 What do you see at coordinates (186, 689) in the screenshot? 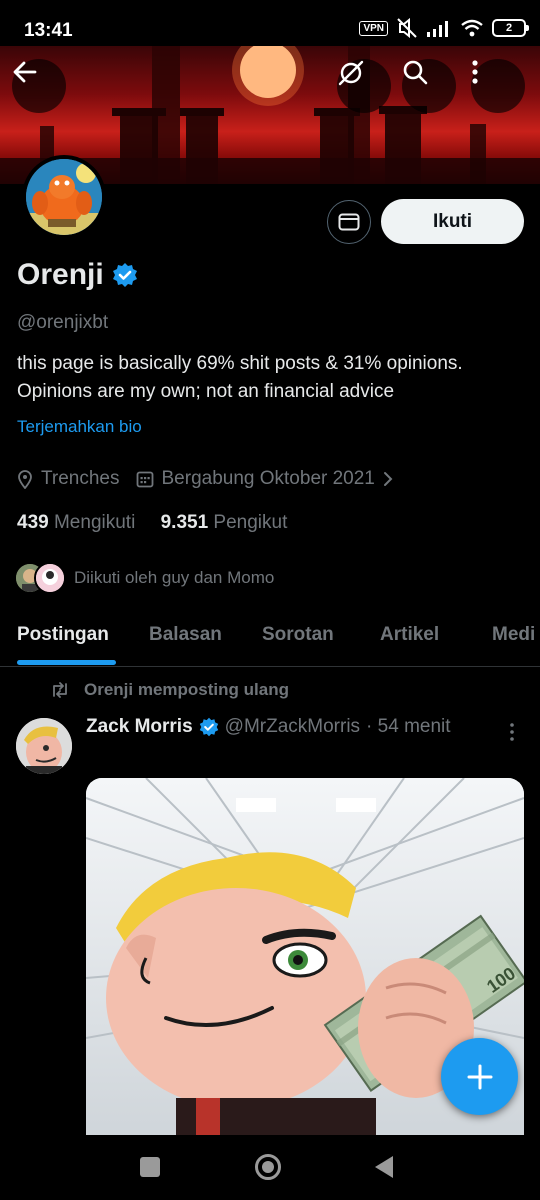
I see `repost-label: Orenji memposting ulang` at bounding box center [186, 689].